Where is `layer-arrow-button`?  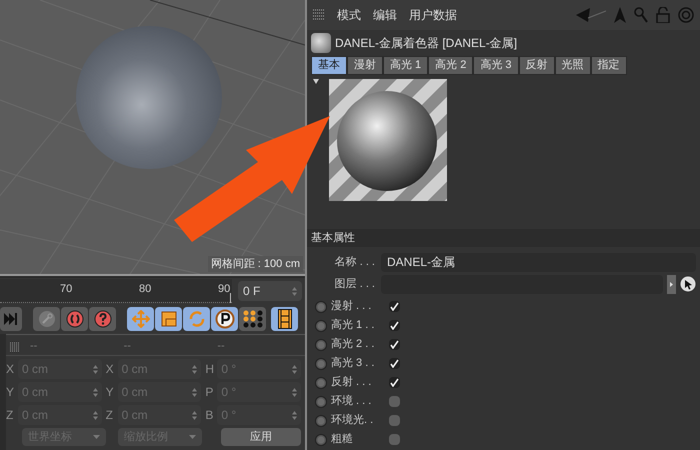
layer-arrow-button is located at coordinates (671, 284).